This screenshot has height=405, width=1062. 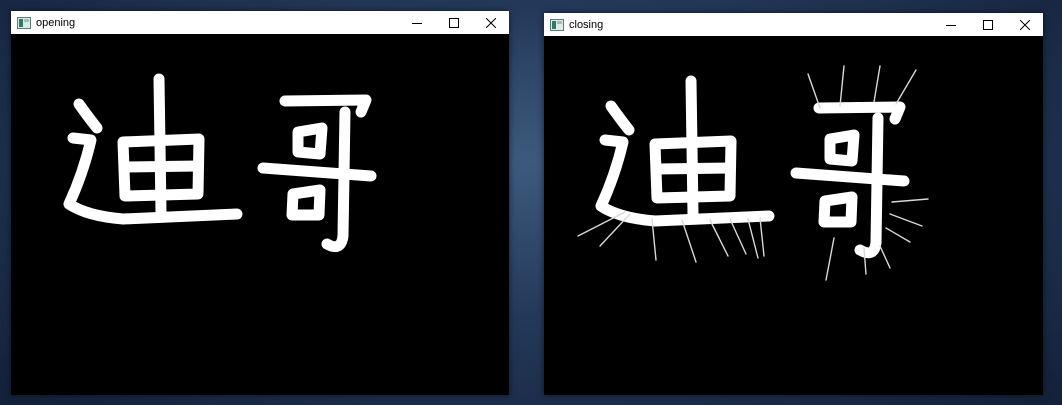 What do you see at coordinates (260, 22) in the screenshot?
I see `titlebar: opening` at bounding box center [260, 22].